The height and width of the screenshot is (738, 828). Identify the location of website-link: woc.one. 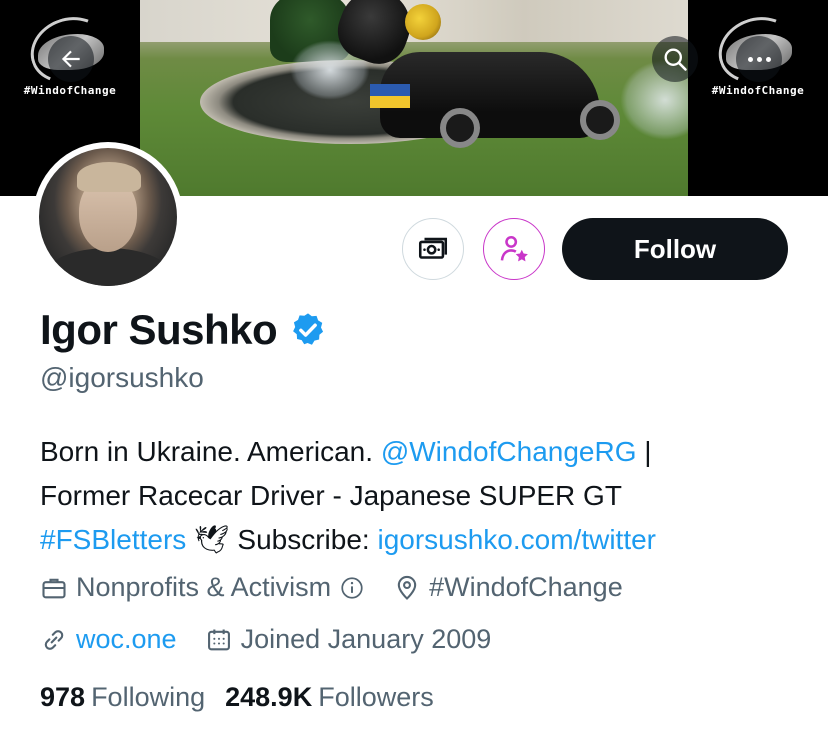
(126, 639).